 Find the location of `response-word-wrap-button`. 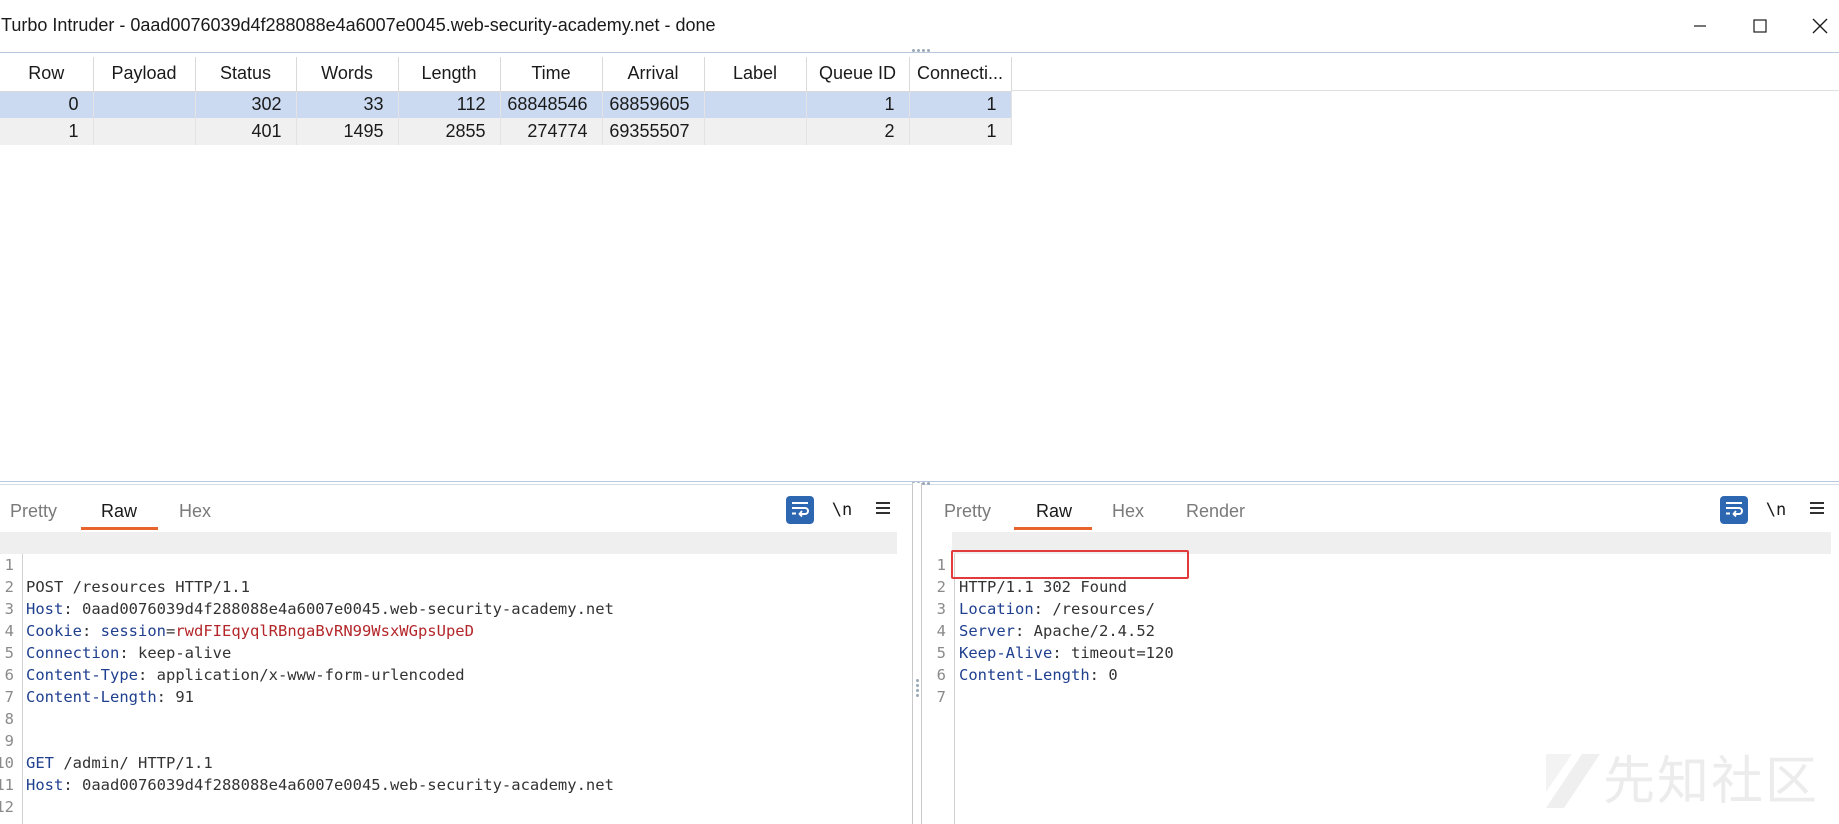

response-word-wrap-button is located at coordinates (1734, 510).